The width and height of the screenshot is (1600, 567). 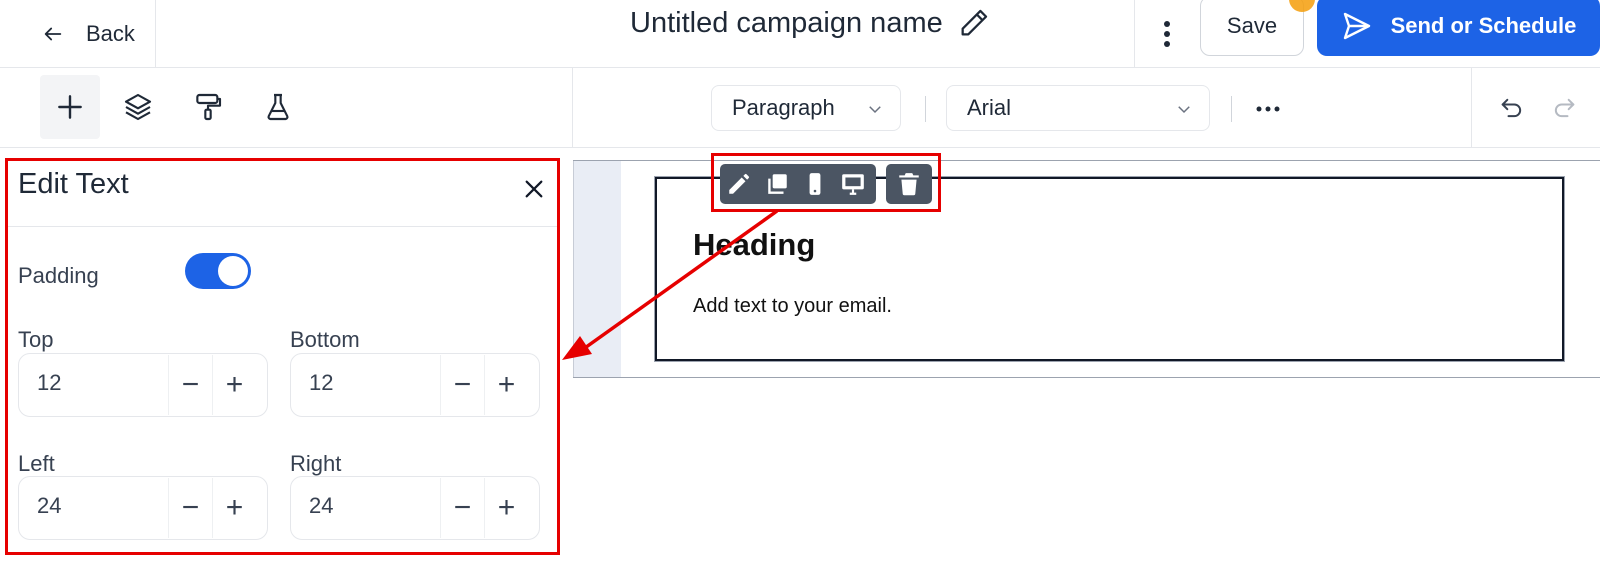 What do you see at coordinates (234, 508) in the screenshot?
I see `left-increment-button: +` at bounding box center [234, 508].